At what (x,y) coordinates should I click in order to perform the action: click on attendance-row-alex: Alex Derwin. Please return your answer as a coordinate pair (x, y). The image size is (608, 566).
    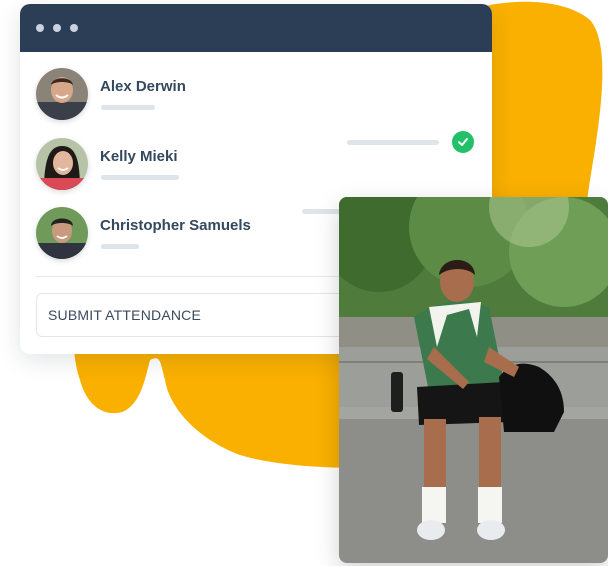
    Looking at the image, I should click on (256, 110).